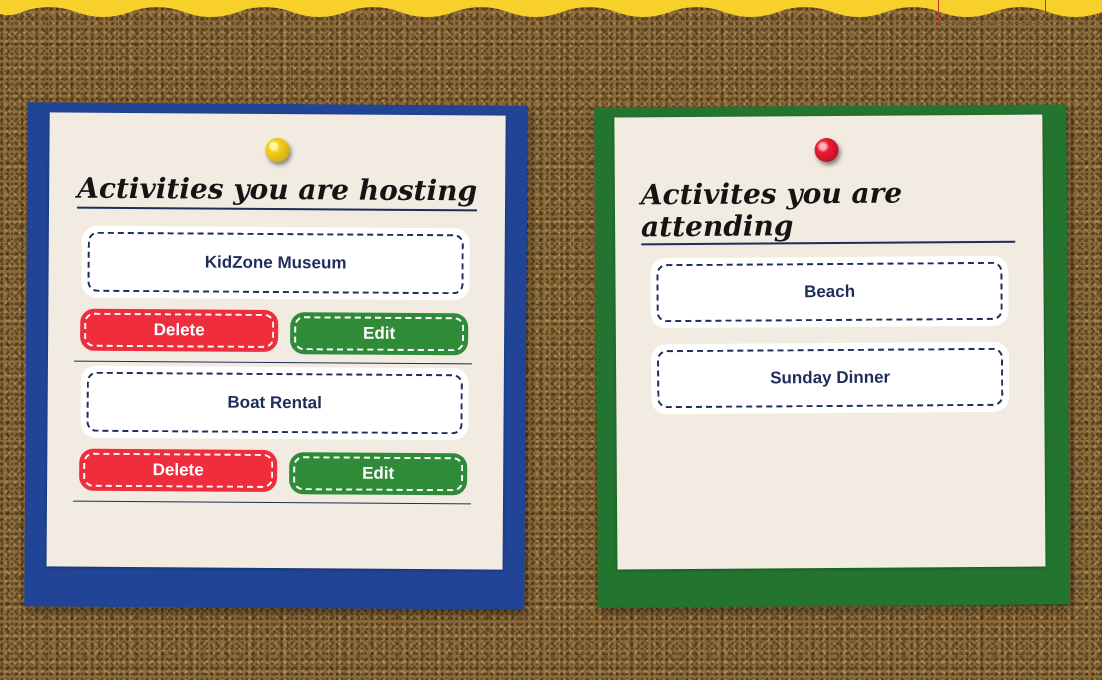  Describe the element at coordinates (551, 8) in the screenshot. I see `top-wavy-banner` at that location.